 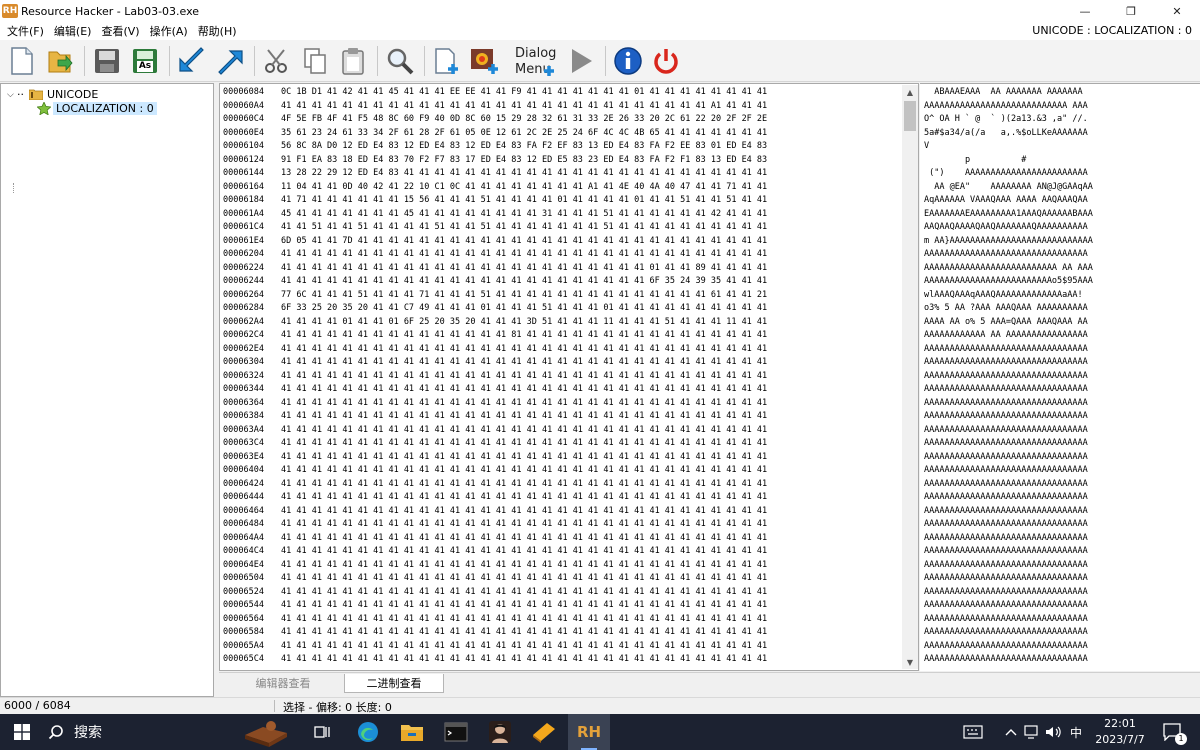 I want to click on tab-binary-view: 二进制查看, so click(x=394, y=683).